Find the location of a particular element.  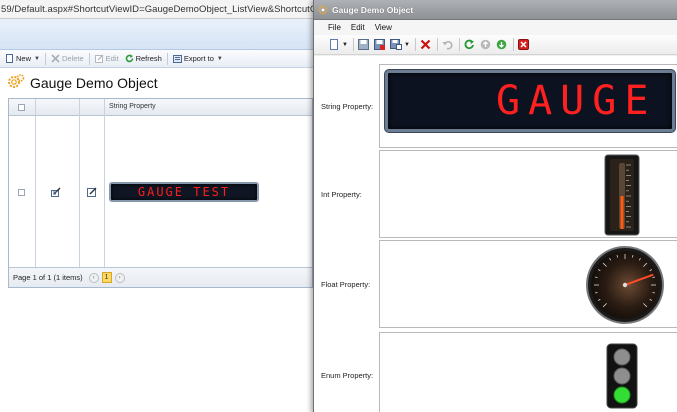

menu-item-view: View is located at coordinates (383, 27).